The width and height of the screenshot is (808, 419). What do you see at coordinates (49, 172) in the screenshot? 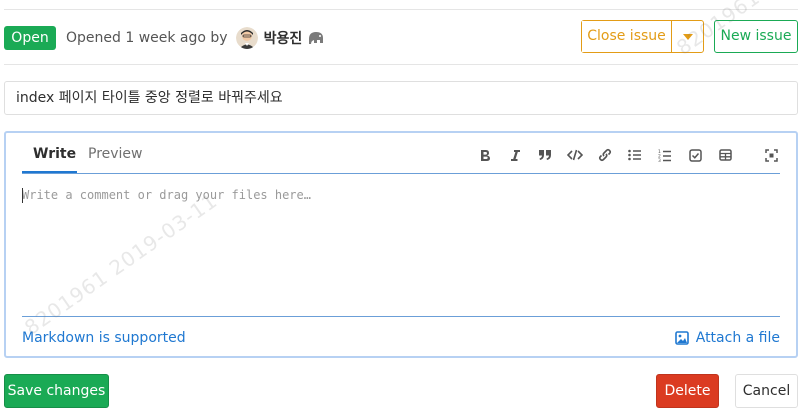
I see `active-tab-indicator` at bounding box center [49, 172].